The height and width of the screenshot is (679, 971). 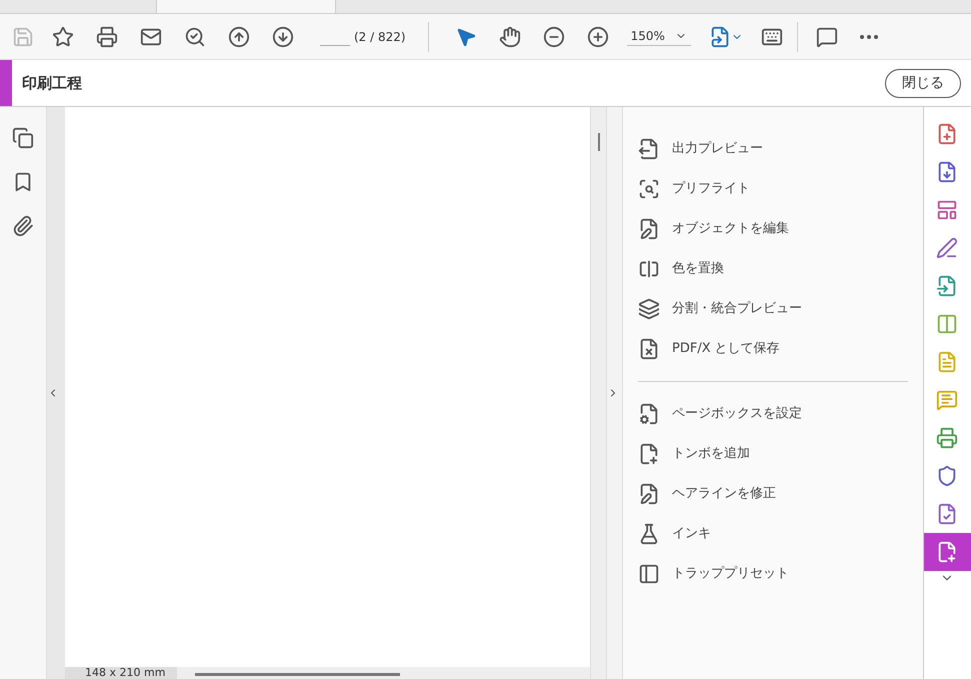 What do you see at coordinates (121, 673) in the screenshot?
I see `page-size-label: 148 x 210 mm` at bounding box center [121, 673].